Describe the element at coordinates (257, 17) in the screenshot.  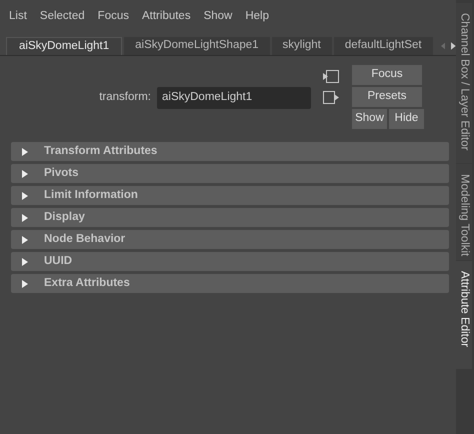
I see `menu-item: Help` at that location.